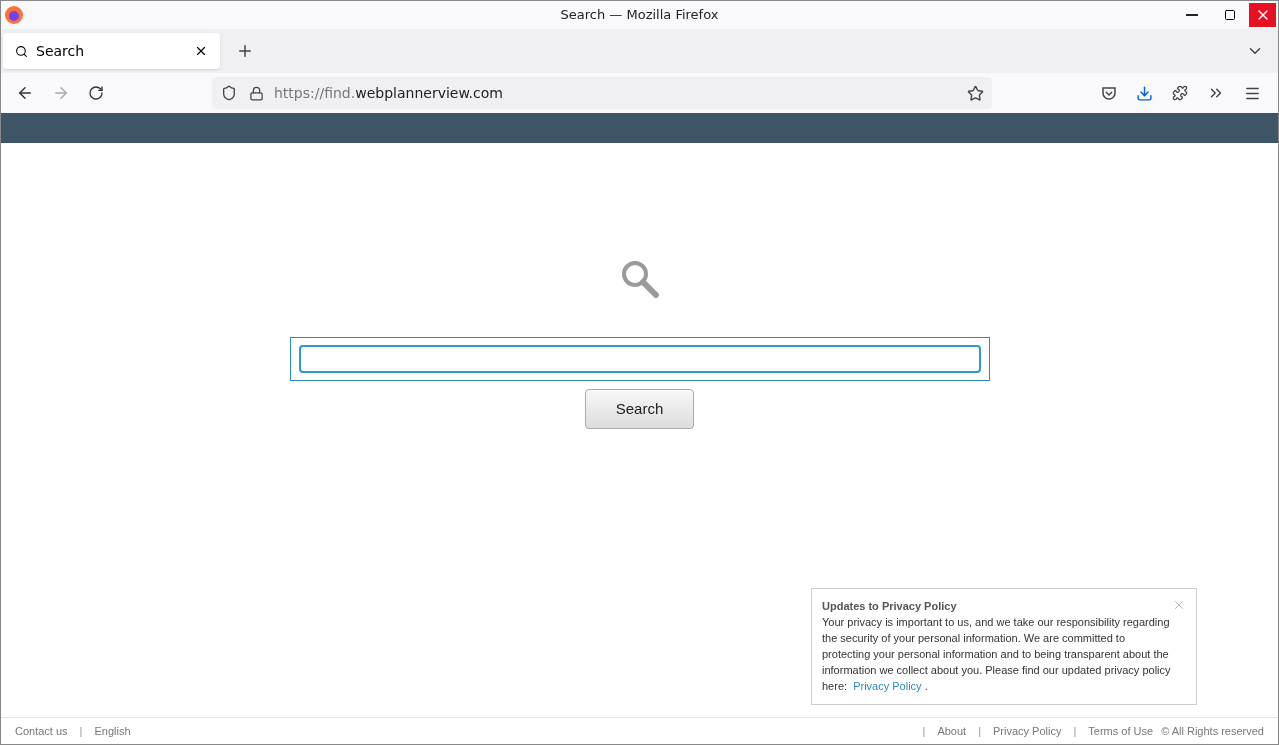 The image size is (1279, 745). Describe the element at coordinates (639, 279) in the screenshot. I see `magnifier-icon` at that location.